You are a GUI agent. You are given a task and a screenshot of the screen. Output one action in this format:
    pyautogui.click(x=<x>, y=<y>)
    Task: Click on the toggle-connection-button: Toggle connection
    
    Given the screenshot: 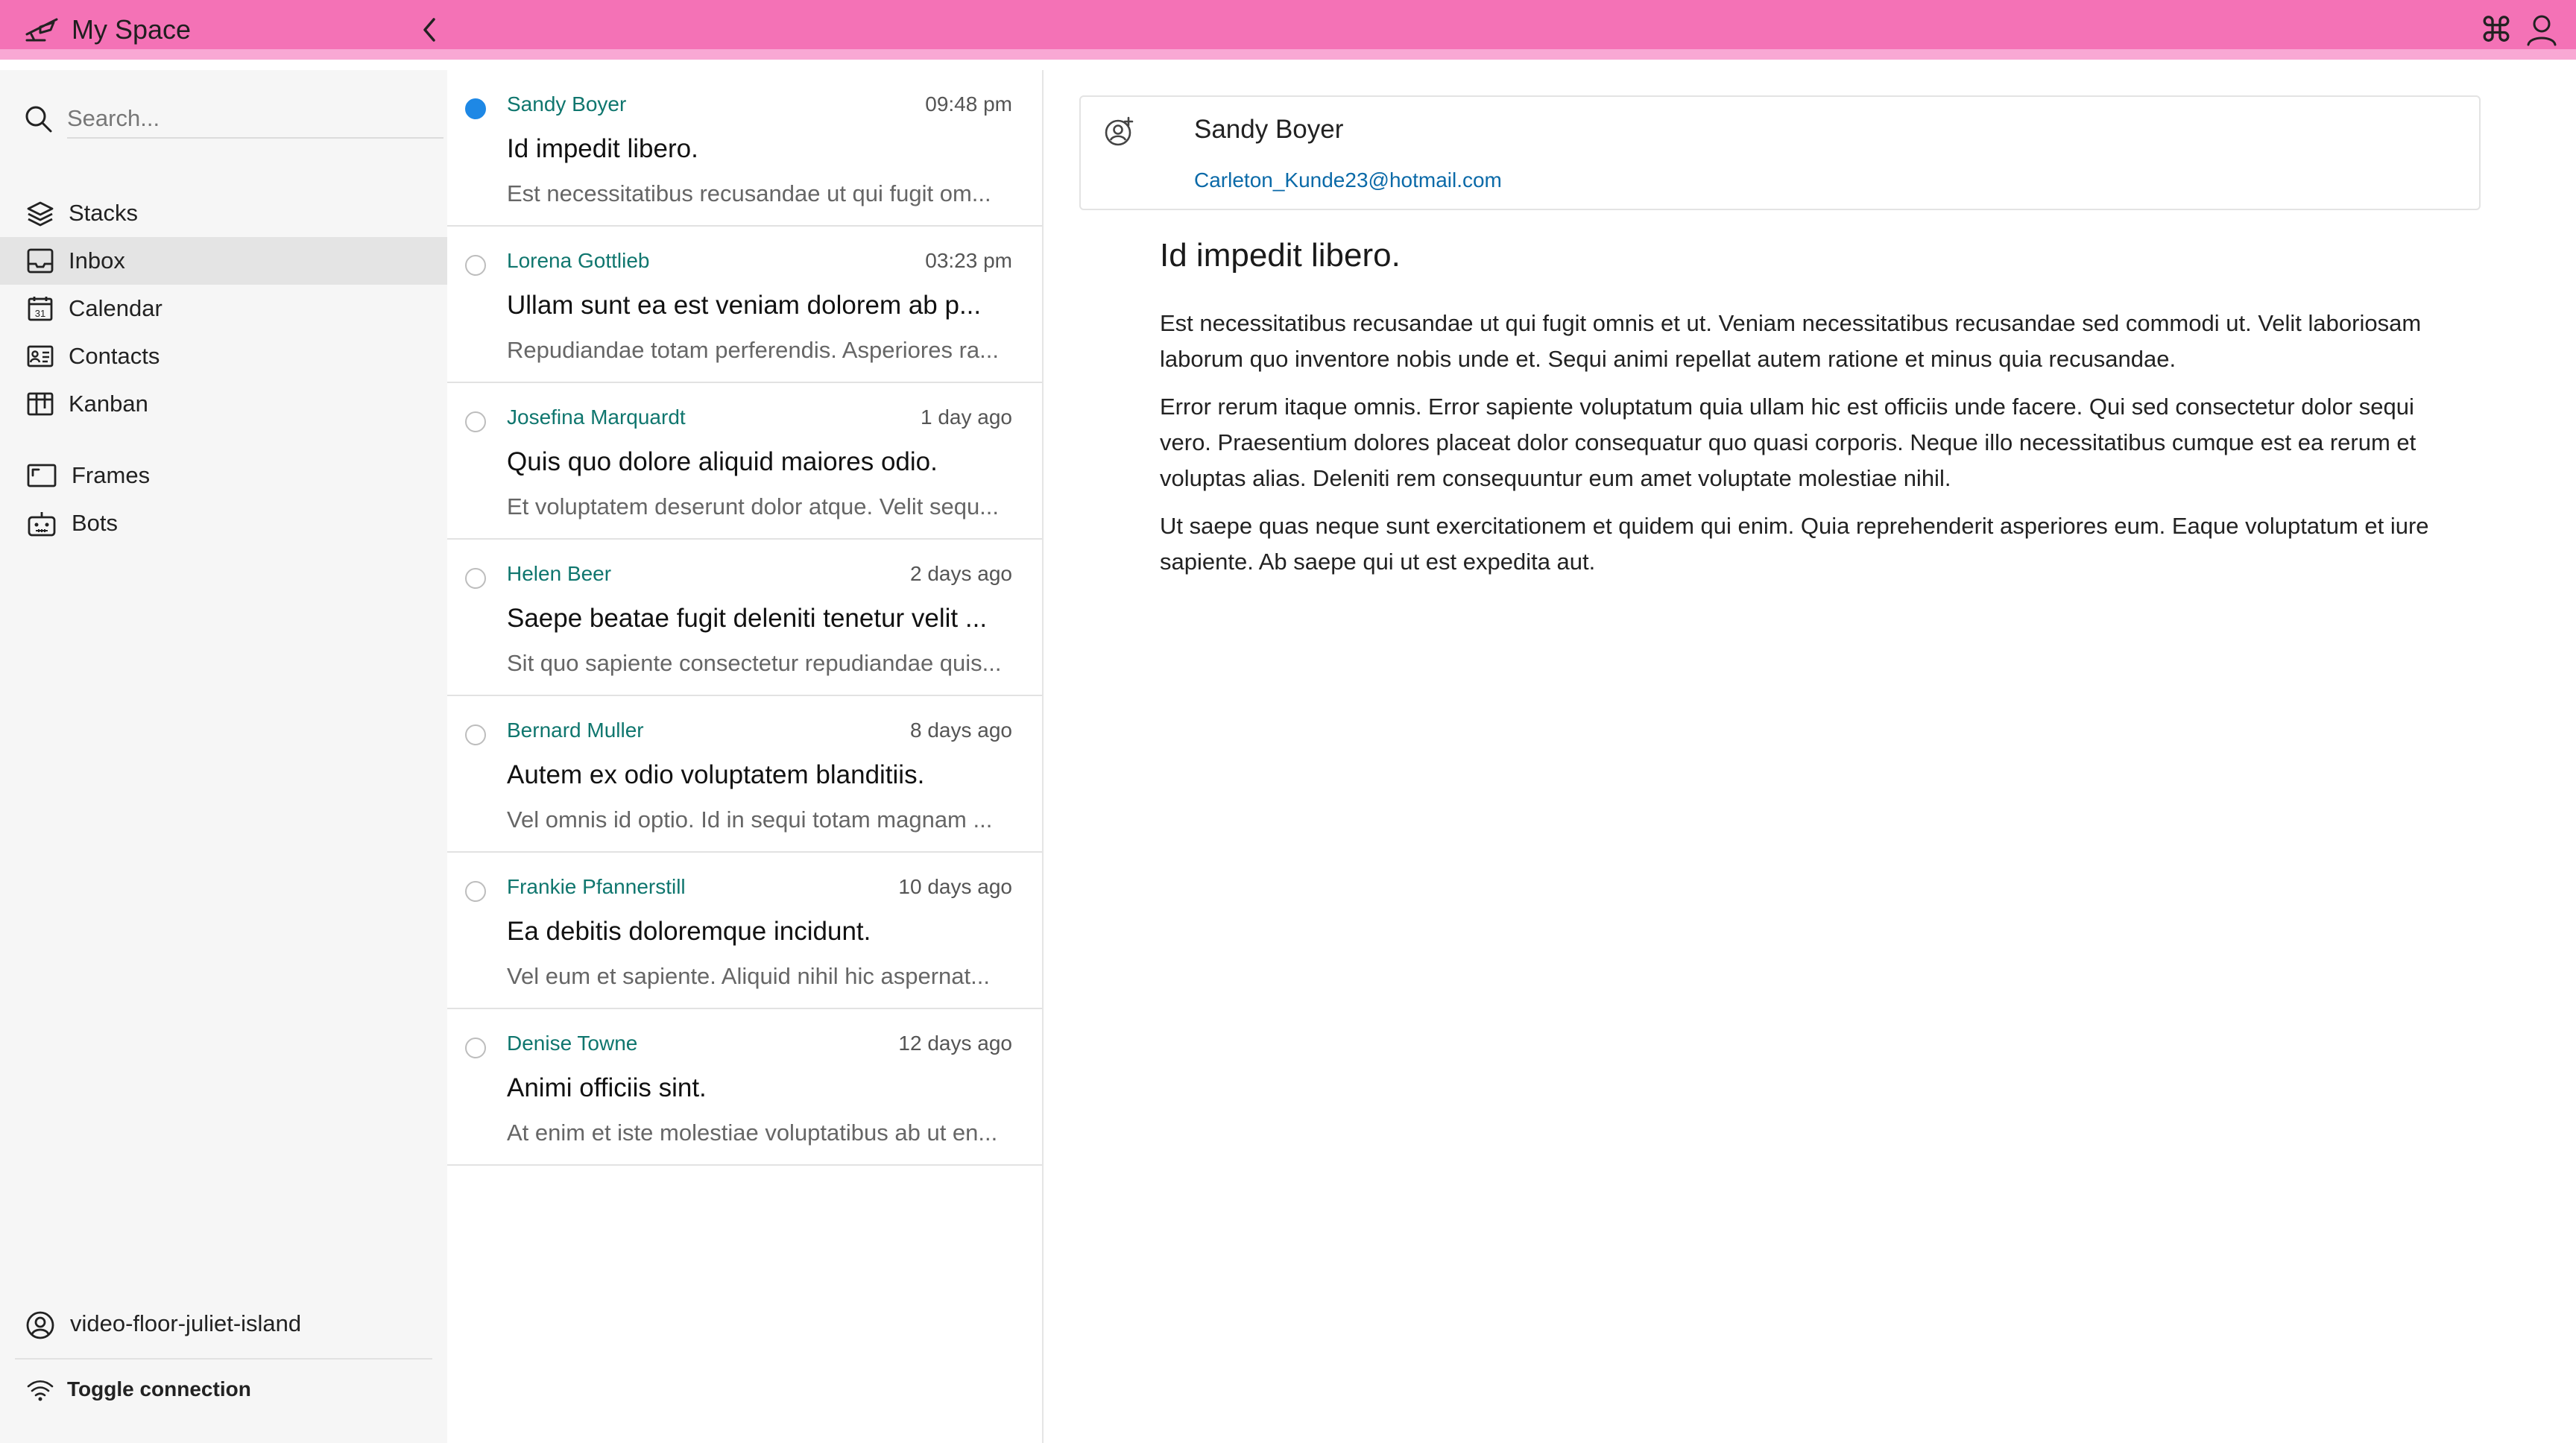 What is the action you would take?
    pyautogui.click(x=223, y=1389)
    